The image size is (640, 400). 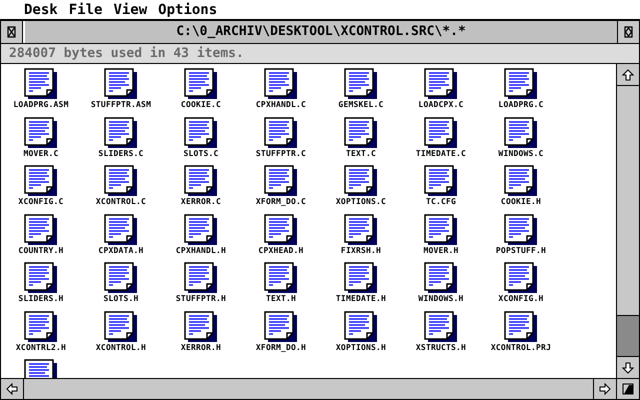 I want to click on file-name: SLOTS.C, so click(x=201, y=153).